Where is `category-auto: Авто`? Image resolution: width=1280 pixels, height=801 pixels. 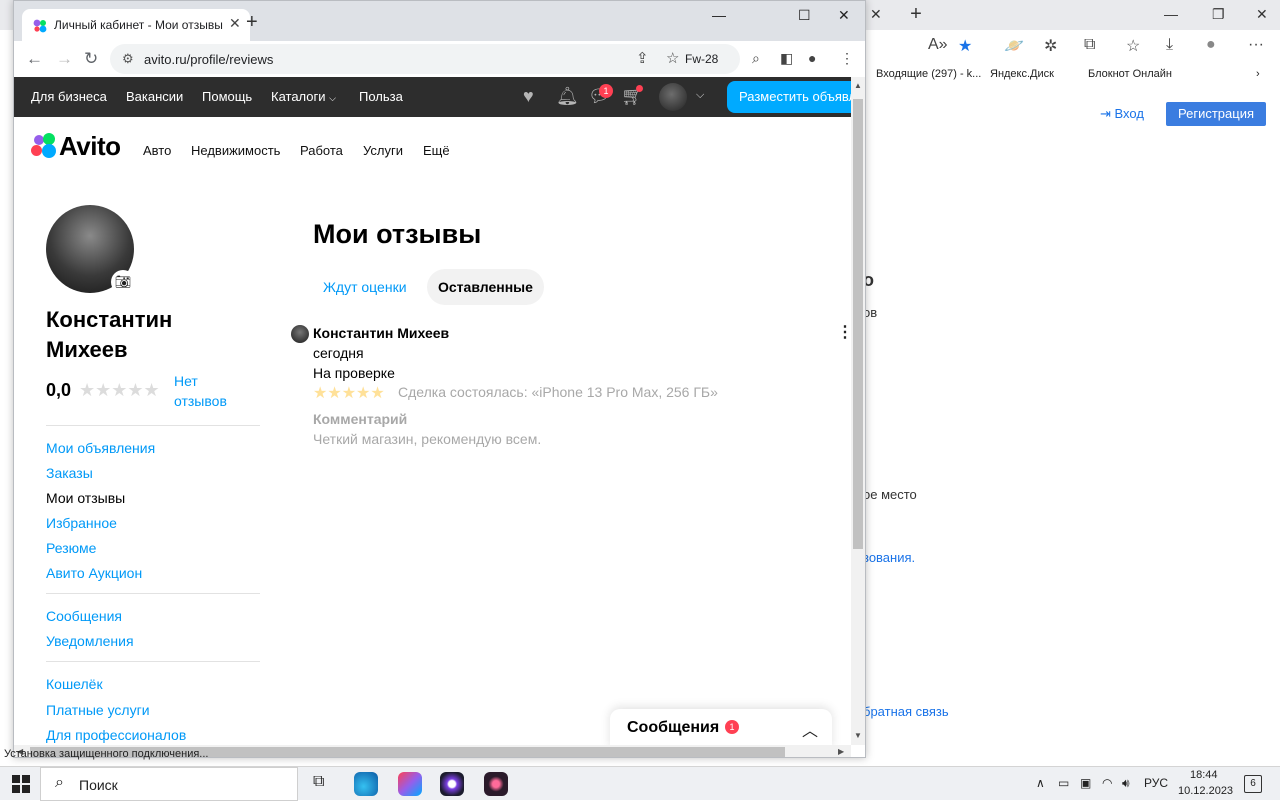 category-auto: Авто is located at coordinates (157, 150).